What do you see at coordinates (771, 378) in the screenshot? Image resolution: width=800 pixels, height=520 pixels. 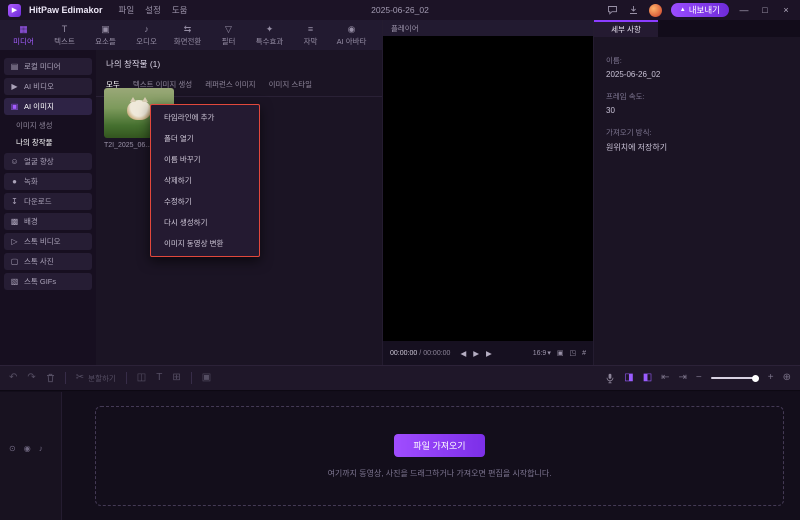 I see `zoom-in-icon: +` at bounding box center [771, 378].